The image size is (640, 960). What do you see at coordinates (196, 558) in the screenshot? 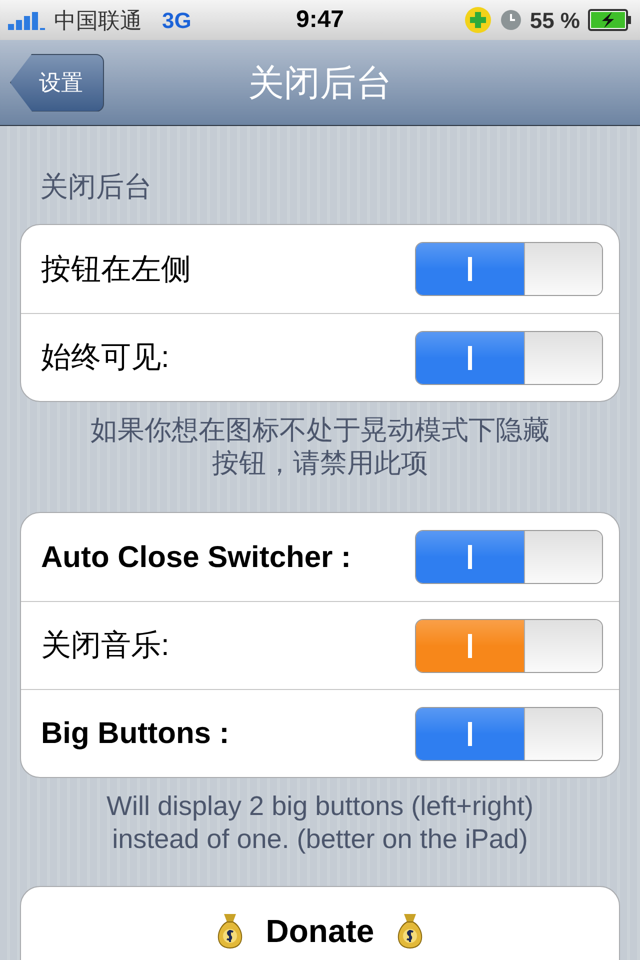
I see `setting-label: Auto Close Switcher :` at bounding box center [196, 558].